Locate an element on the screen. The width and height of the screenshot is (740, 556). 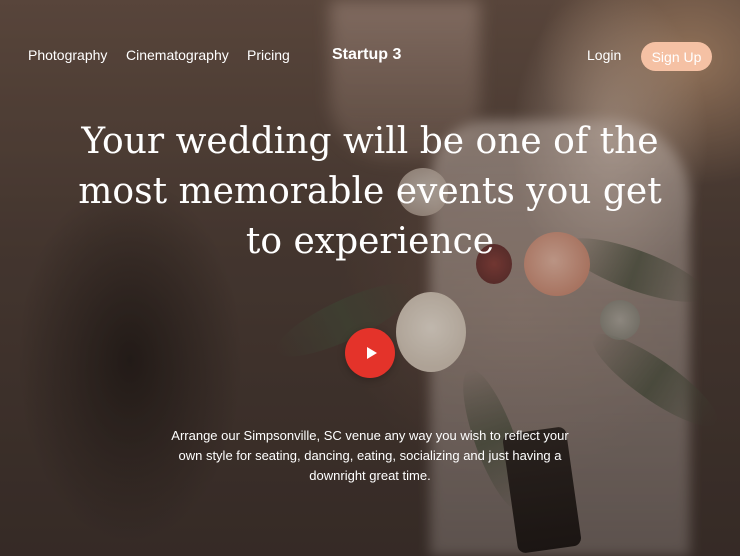
login-link: Login is located at coordinates (604, 55).